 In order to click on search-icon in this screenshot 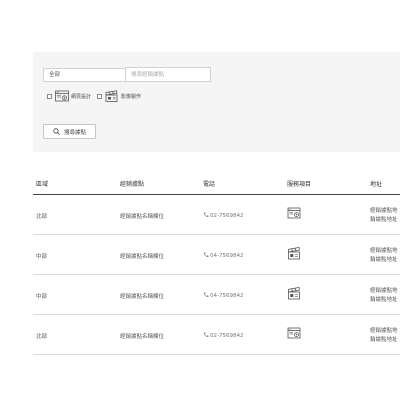, I will do `click(56, 131)`.